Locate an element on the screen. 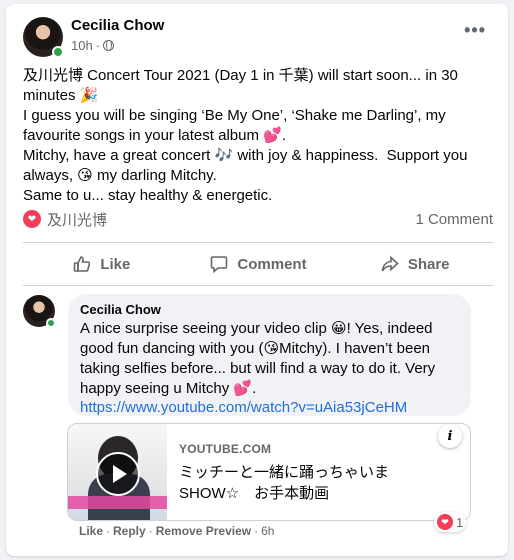 This screenshot has width=514, height=560. comment-actions: Like · Reply · Remove Preview · 6h is located at coordinates (176, 531).